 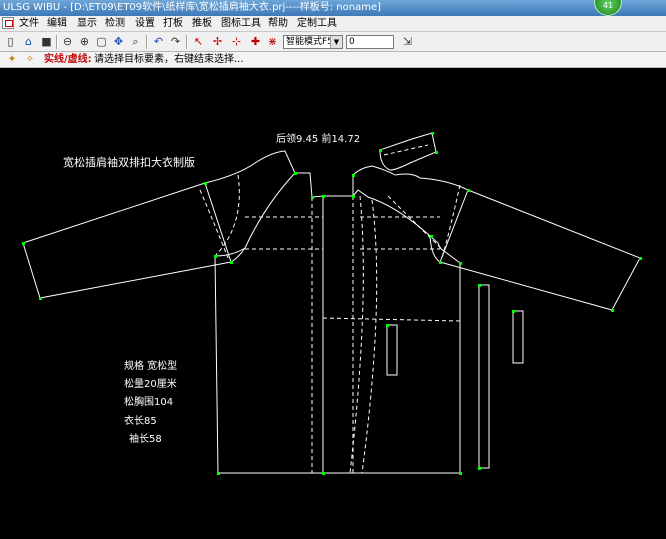 What do you see at coordinates (68, 59) in the screenshot?
I see `status-mode-label: 实线/虚线:` at bounding box center [68, 59].